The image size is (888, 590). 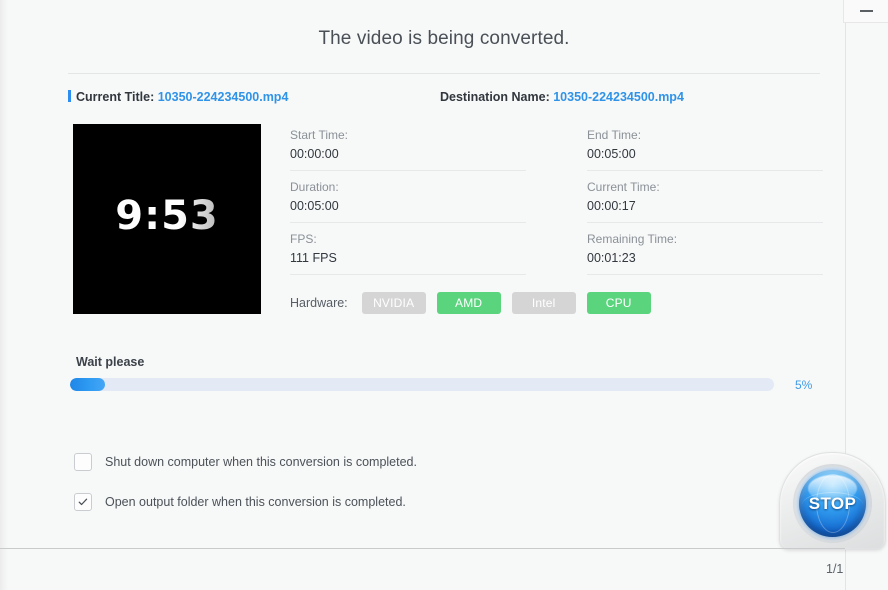 I want to click on header-divider, so click(x=444, y=73).